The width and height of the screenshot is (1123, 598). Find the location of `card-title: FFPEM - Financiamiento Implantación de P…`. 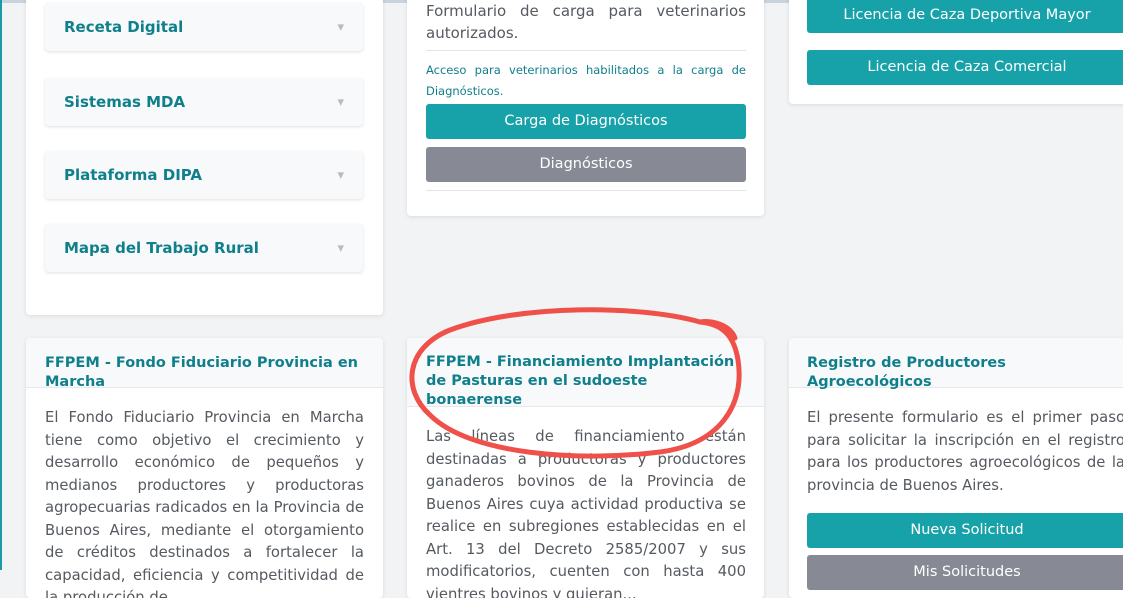

card-title: FFPEM - Financiamiento Implantación de P… is located at coordinates (580, 381).